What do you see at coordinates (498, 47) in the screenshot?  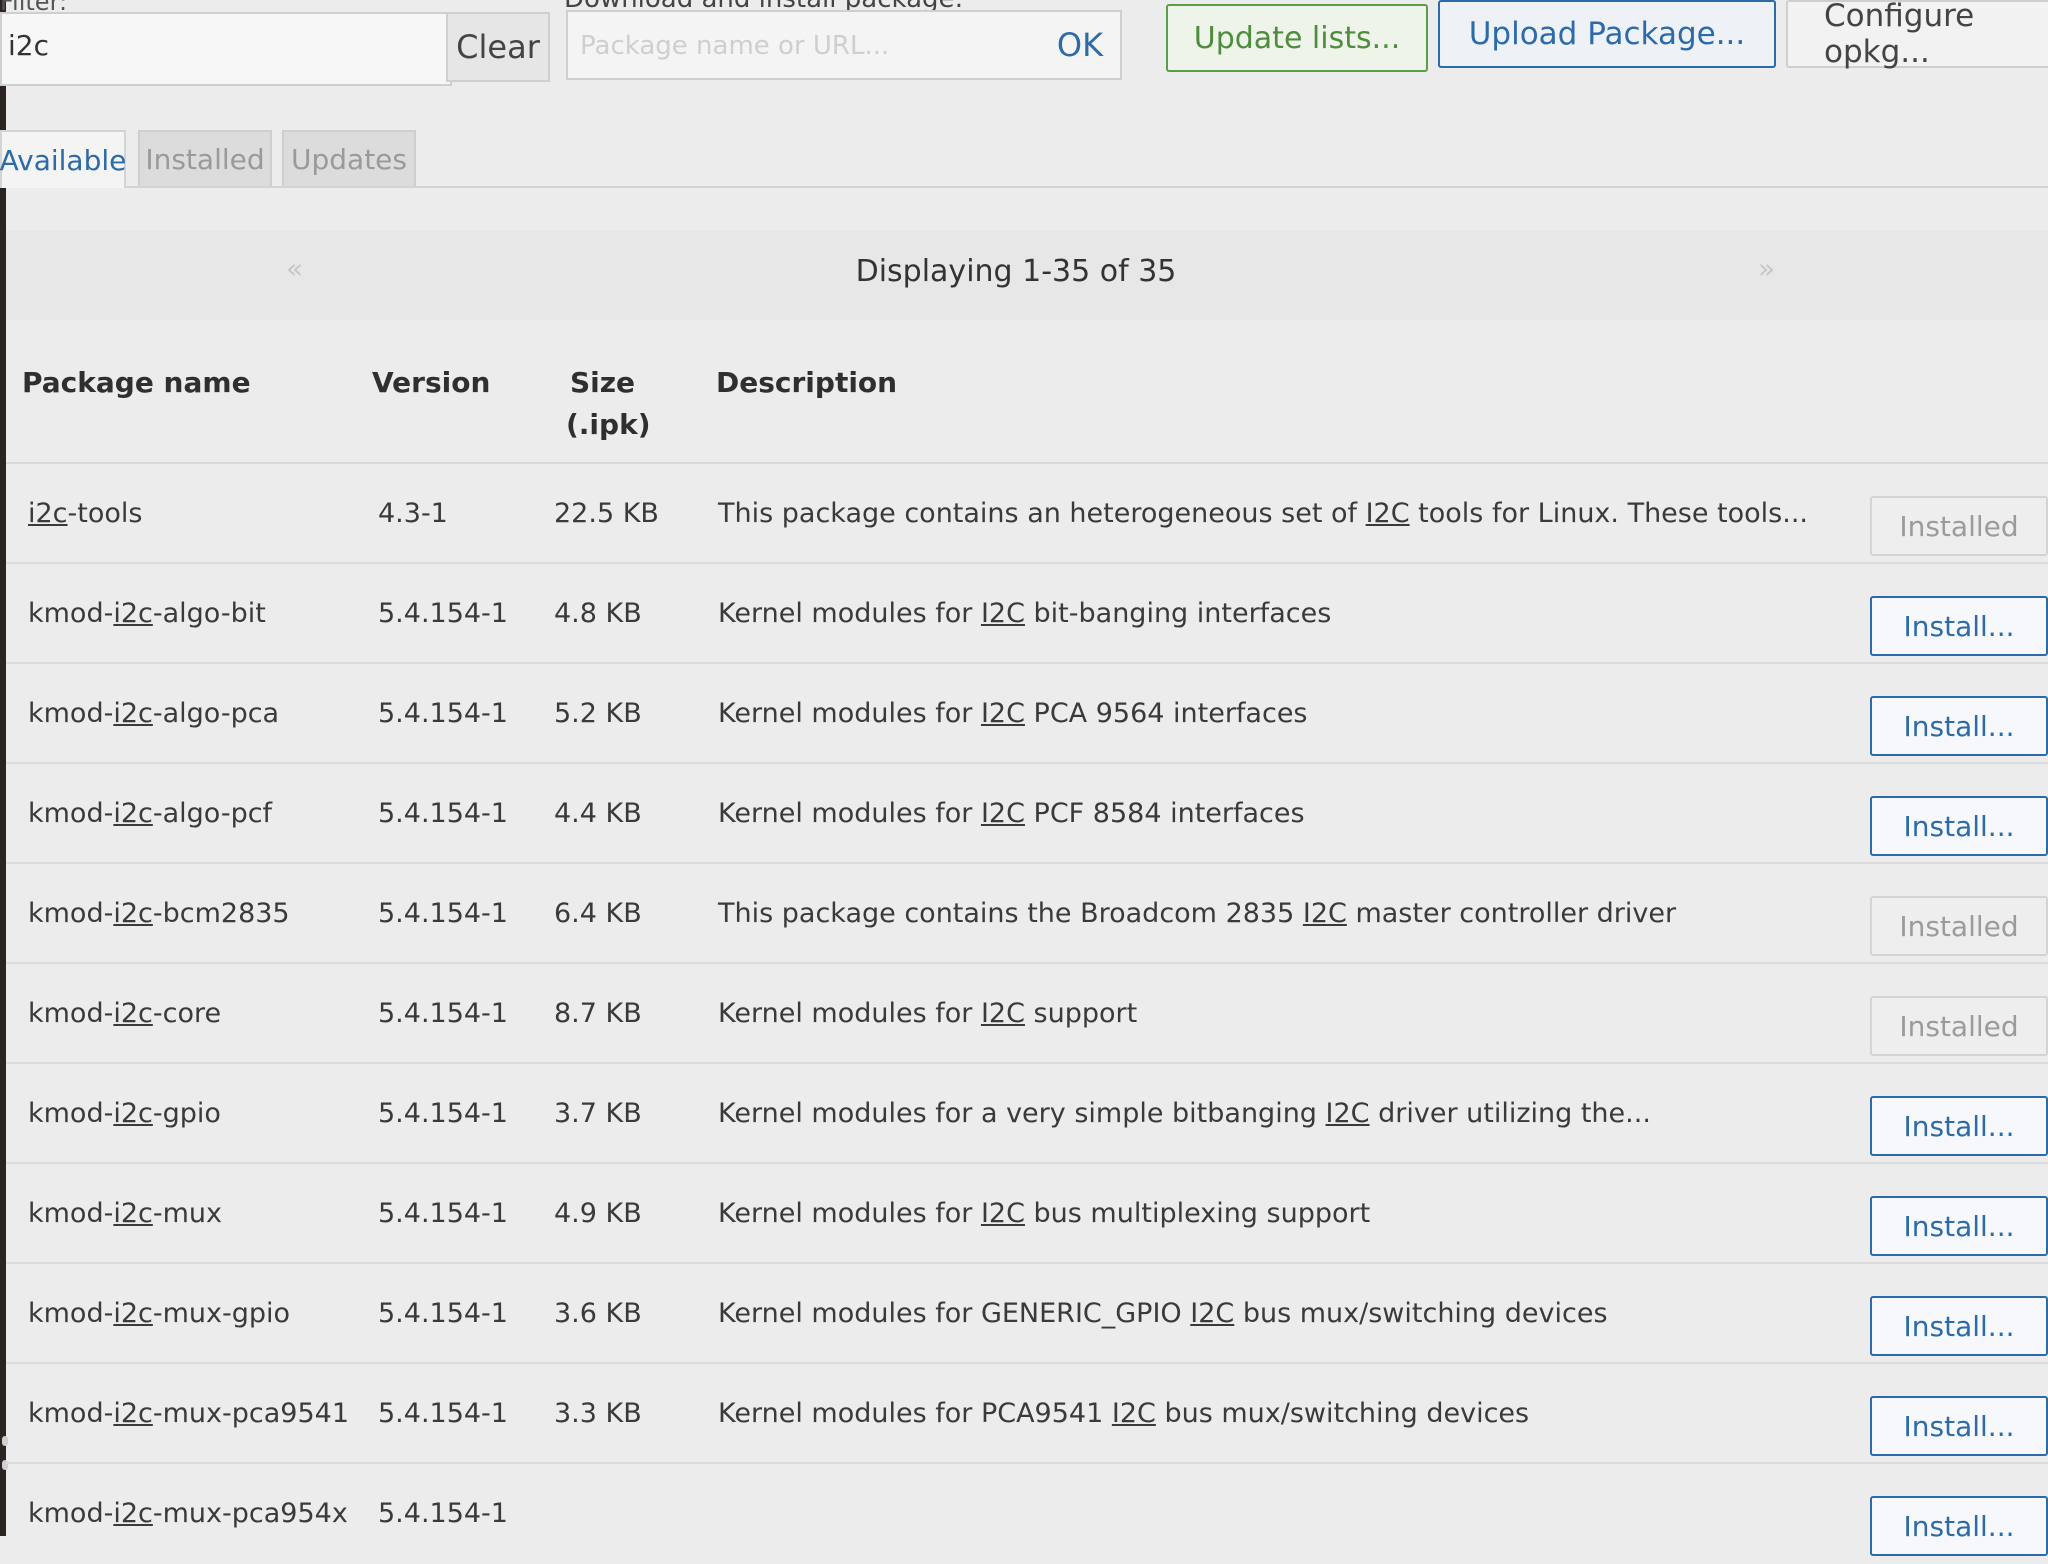 I see `clear-button: Clear` at bounding box center [498, 47].